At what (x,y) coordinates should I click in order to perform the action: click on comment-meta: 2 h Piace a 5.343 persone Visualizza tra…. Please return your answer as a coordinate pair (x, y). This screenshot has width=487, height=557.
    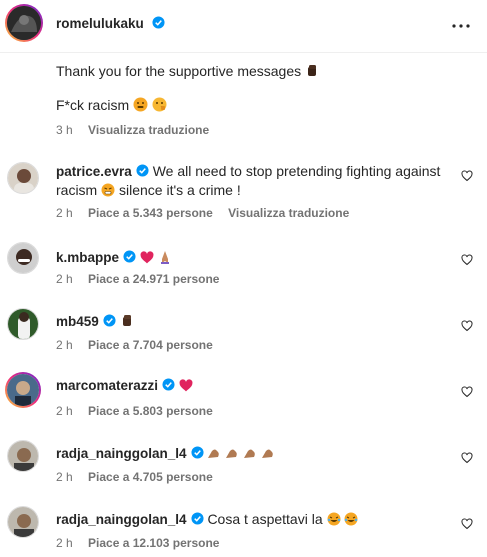
    Looking at the image, I should click on (203, 213).